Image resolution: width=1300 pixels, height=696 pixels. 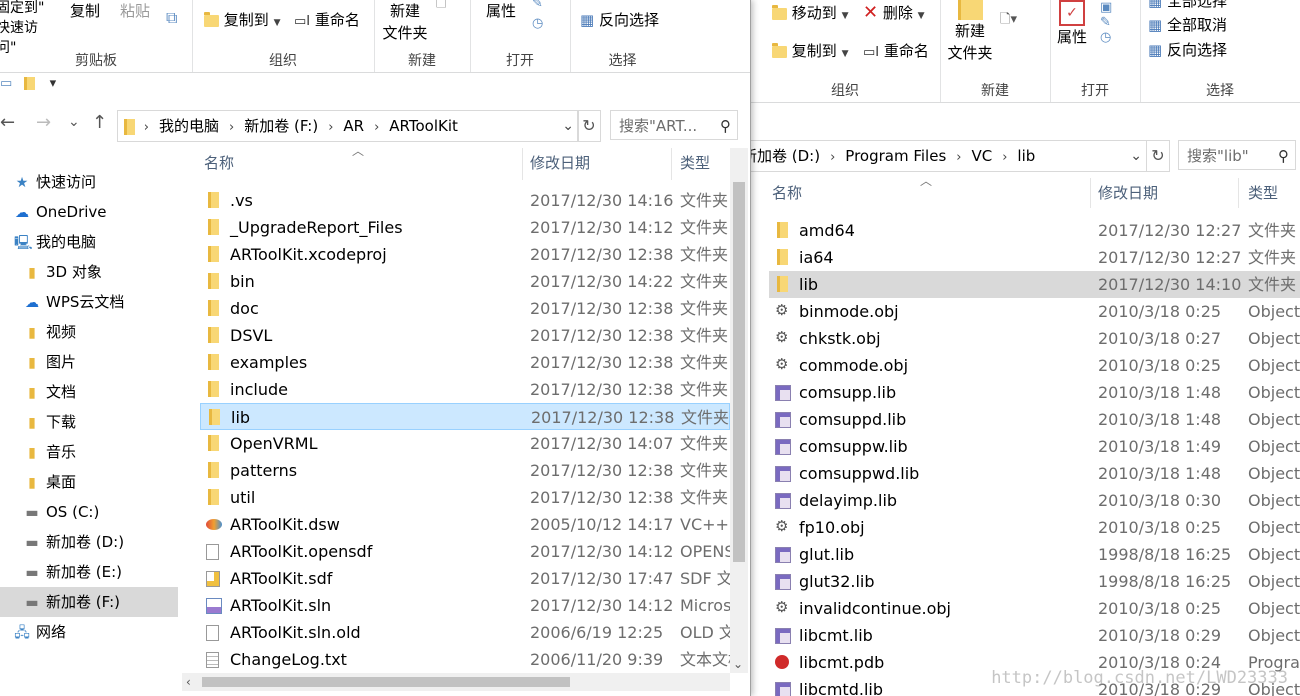 What do you see at coordinates (465, 632) in the screenshot?
I see `file-row: ARToolKit.sln.old 2006/6/19 12:25 OLD 文件` at bounding box center [465, 632].